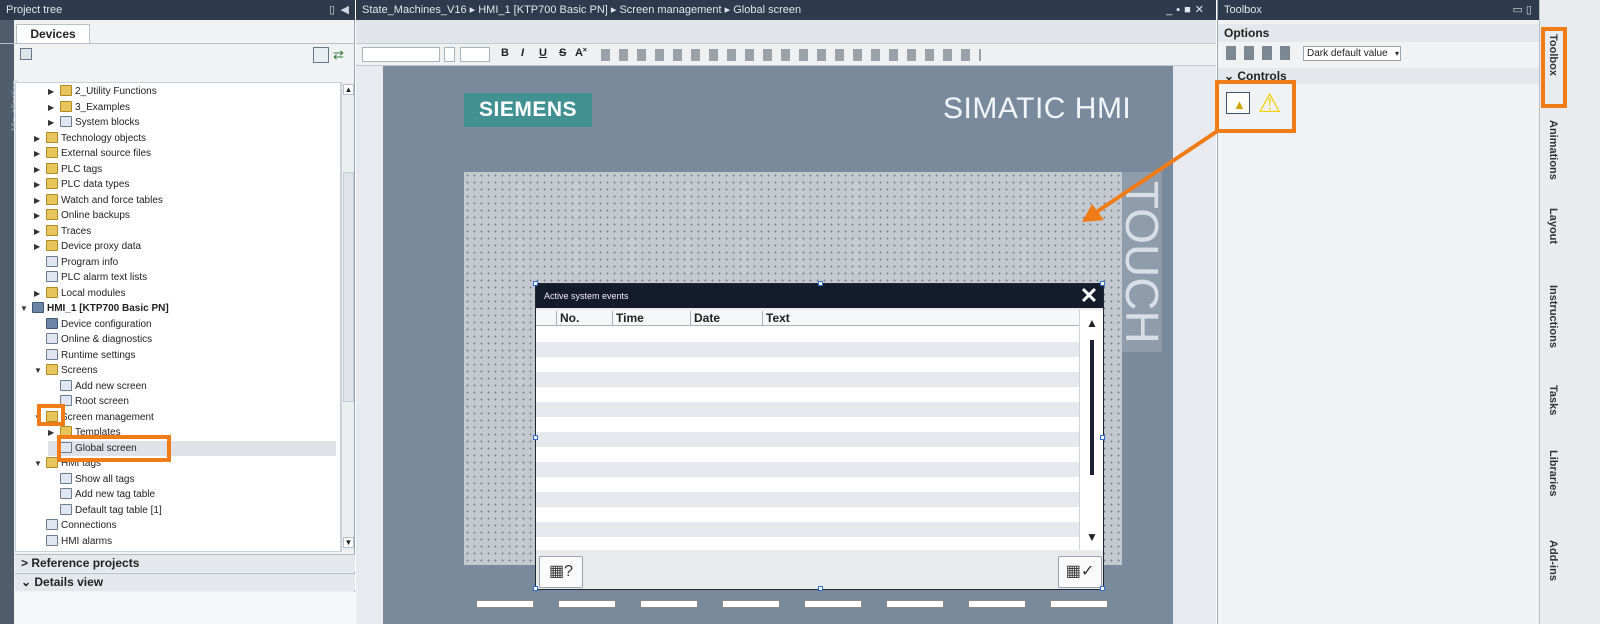 The image size is (1600, 624). Describe the element at coordinates (401, 54) in the screenshot. I see `font-input` at that location.